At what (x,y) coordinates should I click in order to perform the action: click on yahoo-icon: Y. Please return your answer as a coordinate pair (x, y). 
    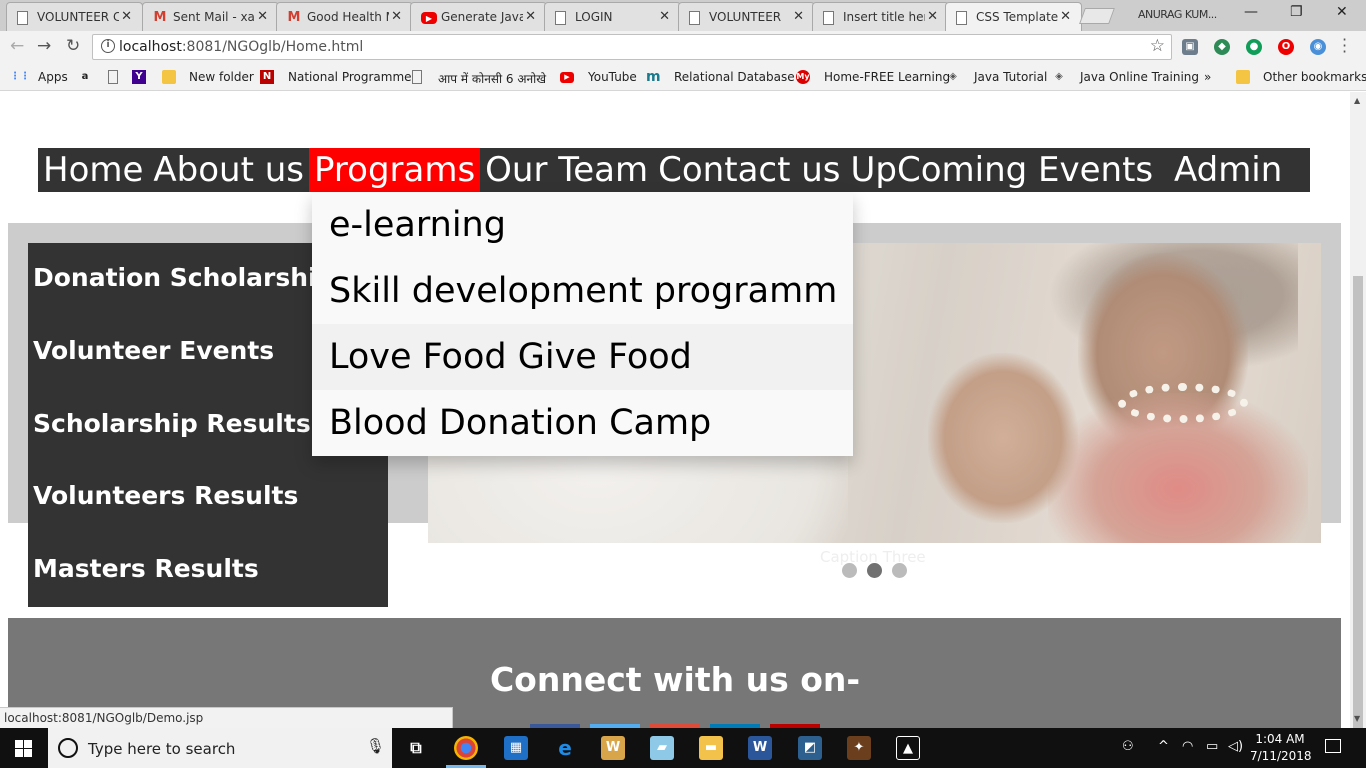
    Looking at the image, I should click on (139, 77).